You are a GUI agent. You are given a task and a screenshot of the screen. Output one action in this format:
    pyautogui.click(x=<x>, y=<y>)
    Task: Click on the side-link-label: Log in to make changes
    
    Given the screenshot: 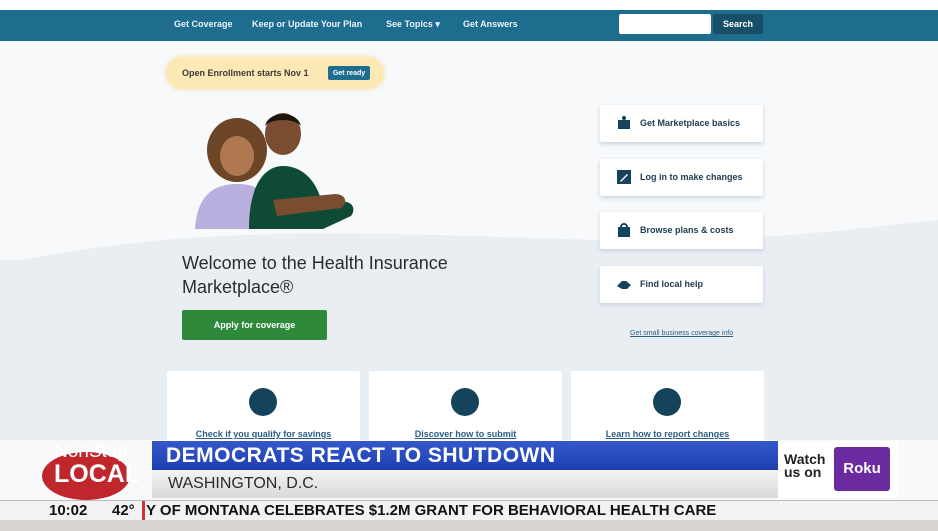 What is the action you would take?
    pyautogui.click(x=691, y=177)
    